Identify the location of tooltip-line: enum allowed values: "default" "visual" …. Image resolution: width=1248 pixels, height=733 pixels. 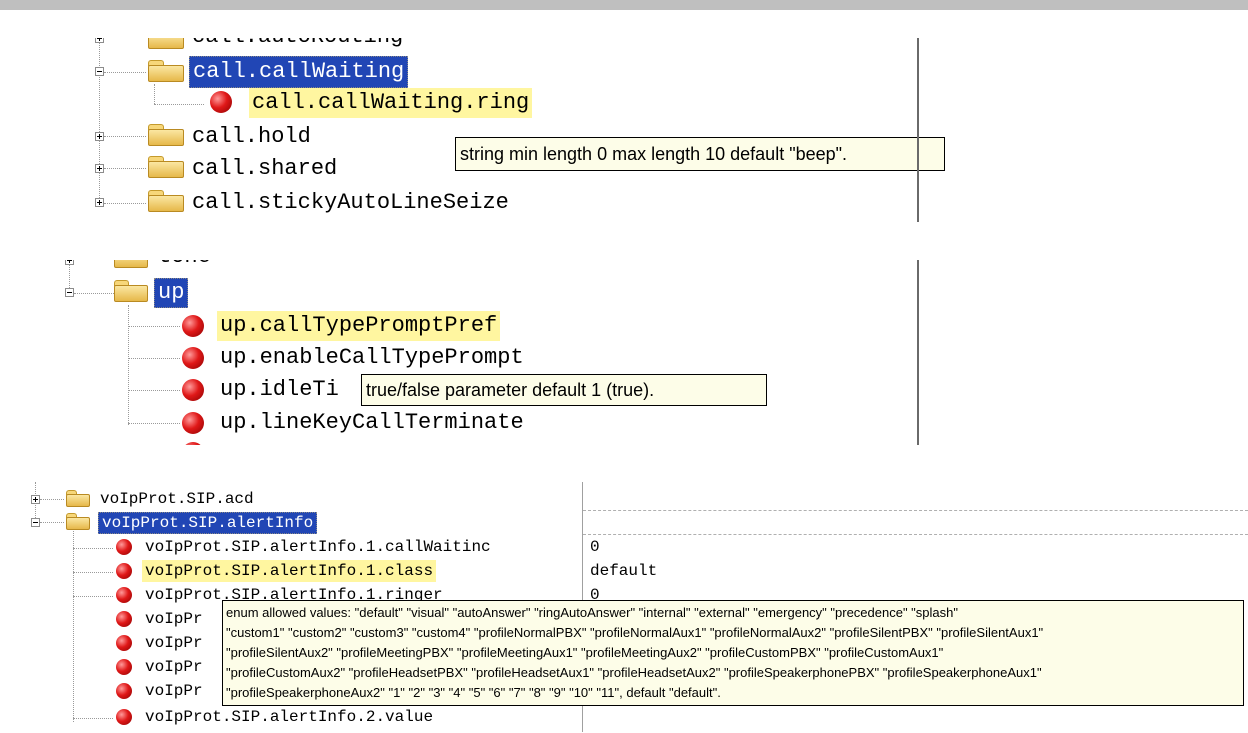
(592, 612).